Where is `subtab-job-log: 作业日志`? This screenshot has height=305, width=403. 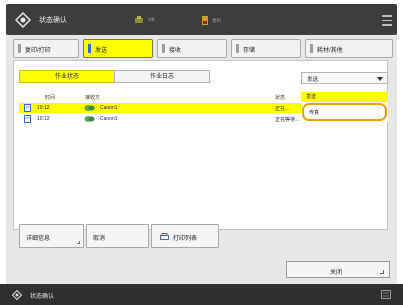
subtab-job-log: 作业日志 is located at coordinates (162, 76).